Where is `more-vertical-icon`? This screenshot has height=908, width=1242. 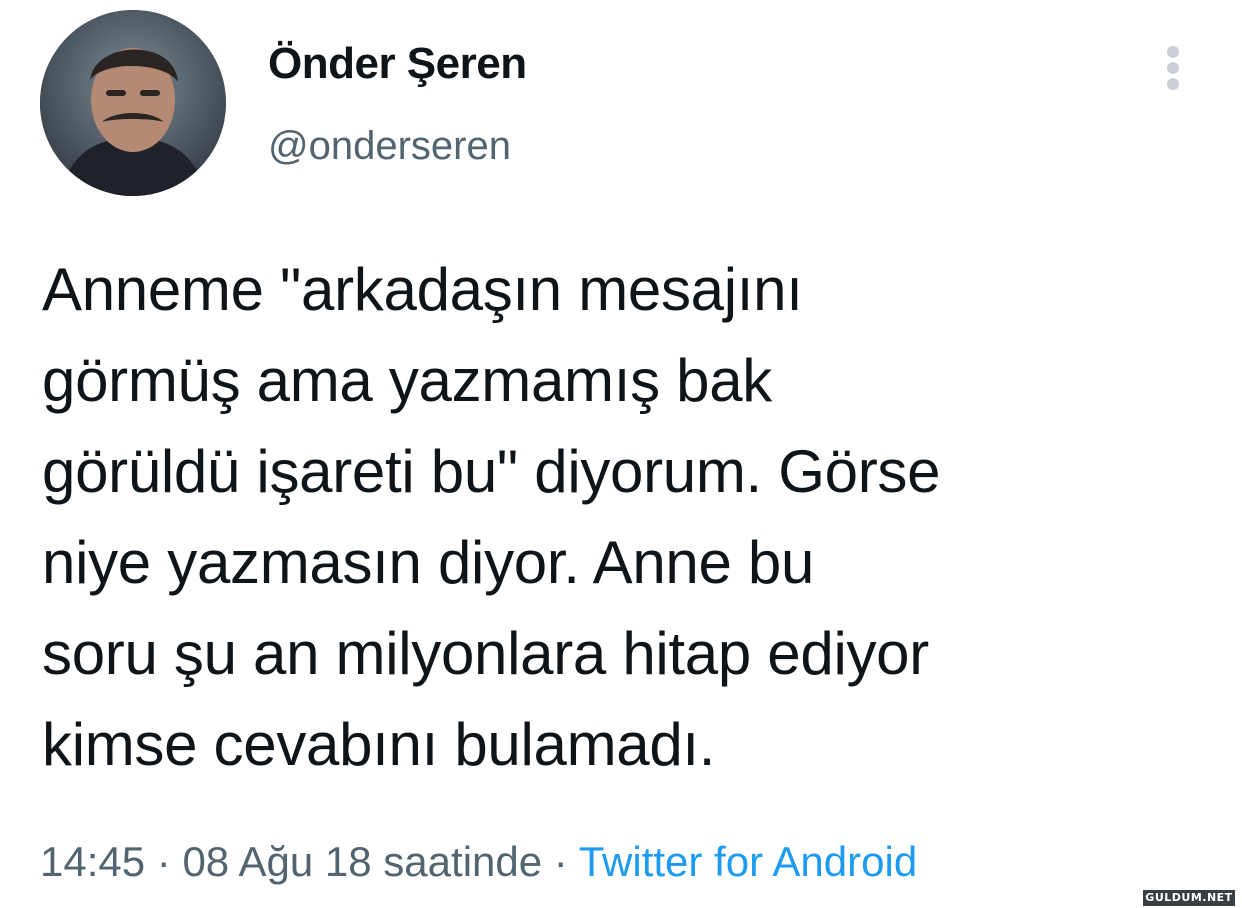
more-vertical-icon is located at coordinates (1173, 68).